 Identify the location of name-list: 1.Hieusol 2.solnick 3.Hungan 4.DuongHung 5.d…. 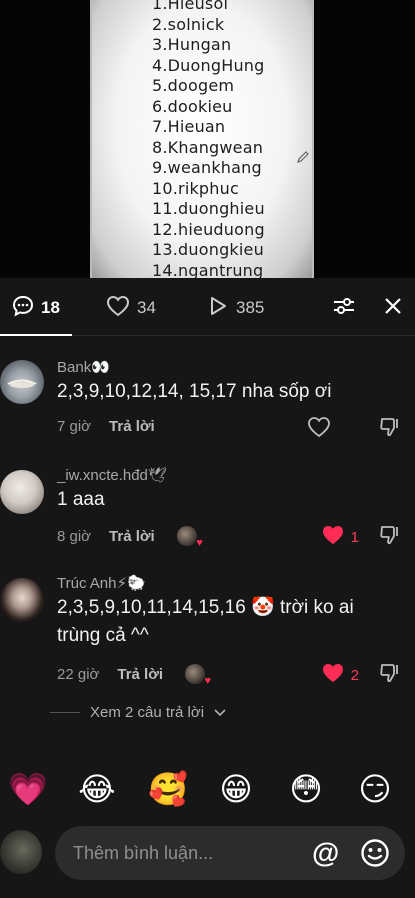
(208, 139).